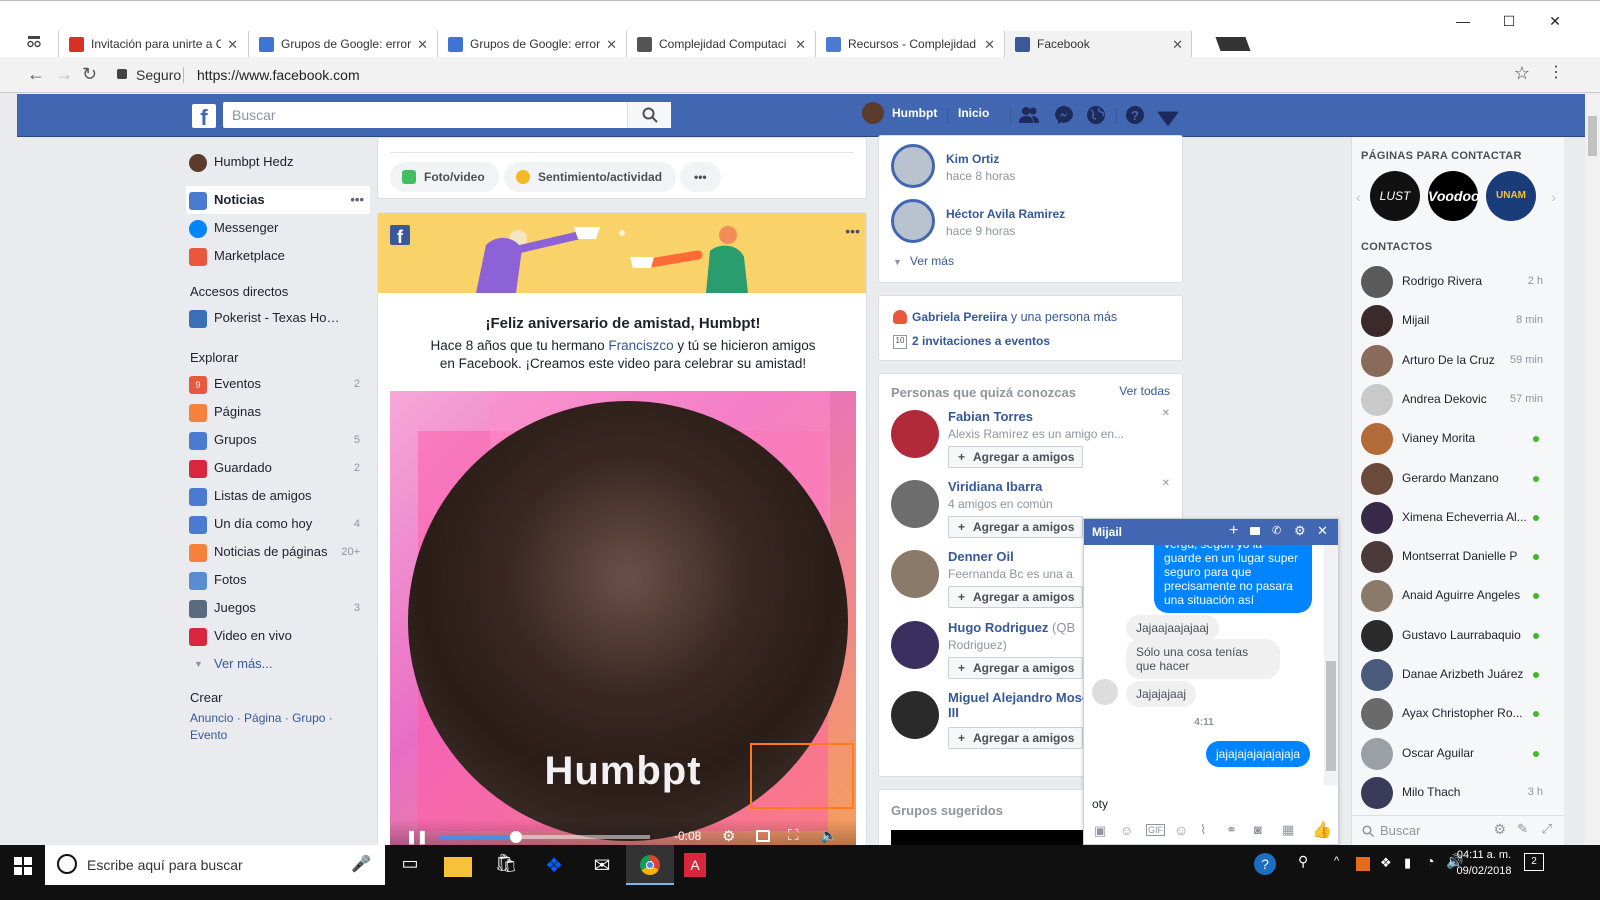 This screenshot has width=1600, height=900. I want to click on link-icon: ⚭, so click(1231, 830).